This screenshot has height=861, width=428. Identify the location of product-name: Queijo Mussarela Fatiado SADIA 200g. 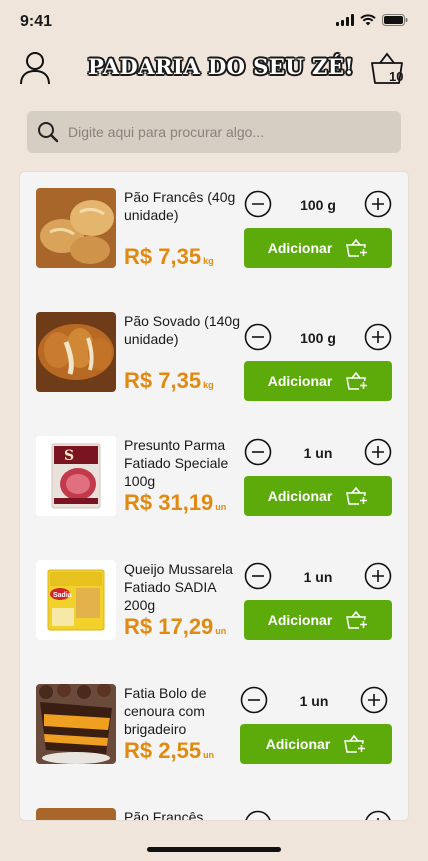
(178, 587).